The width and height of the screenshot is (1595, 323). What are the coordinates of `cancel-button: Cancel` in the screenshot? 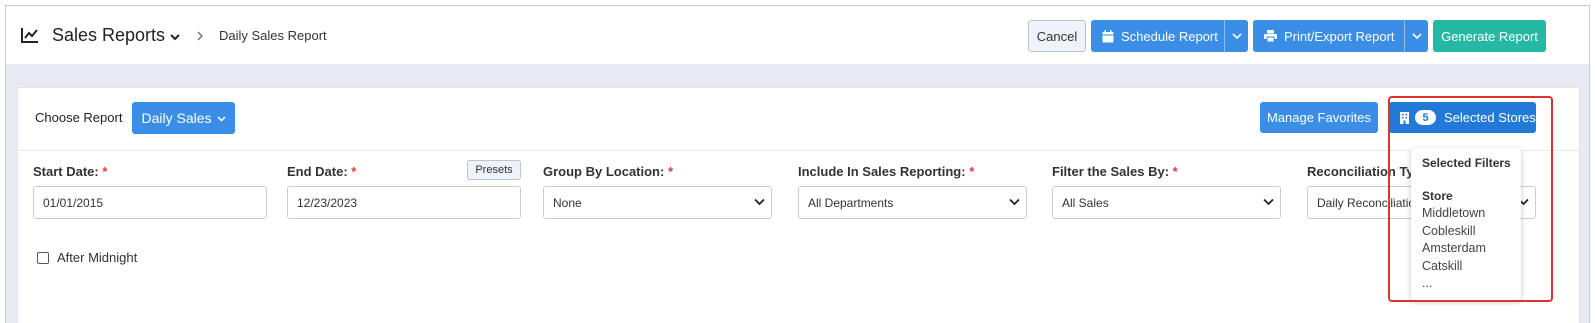 It's located at (1057, 36).